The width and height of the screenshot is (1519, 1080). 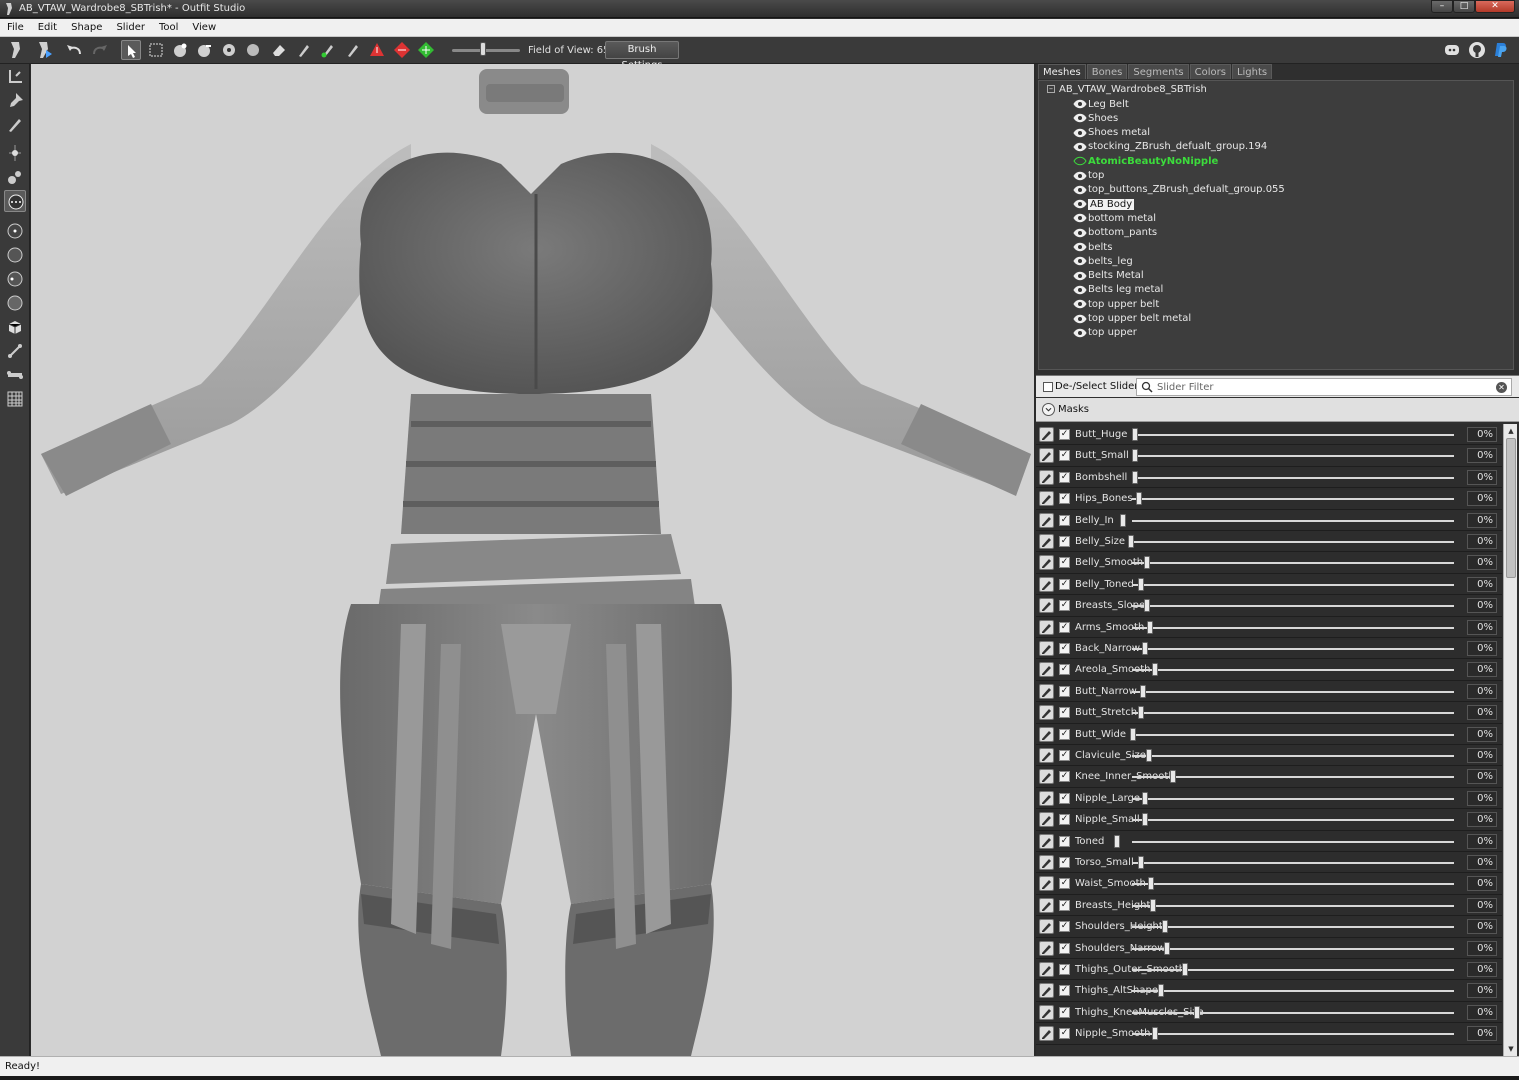 What do you see at coordinates (15, 27) in the screenshot?
I see `menu-file: File` at bounding box center [15, 27].